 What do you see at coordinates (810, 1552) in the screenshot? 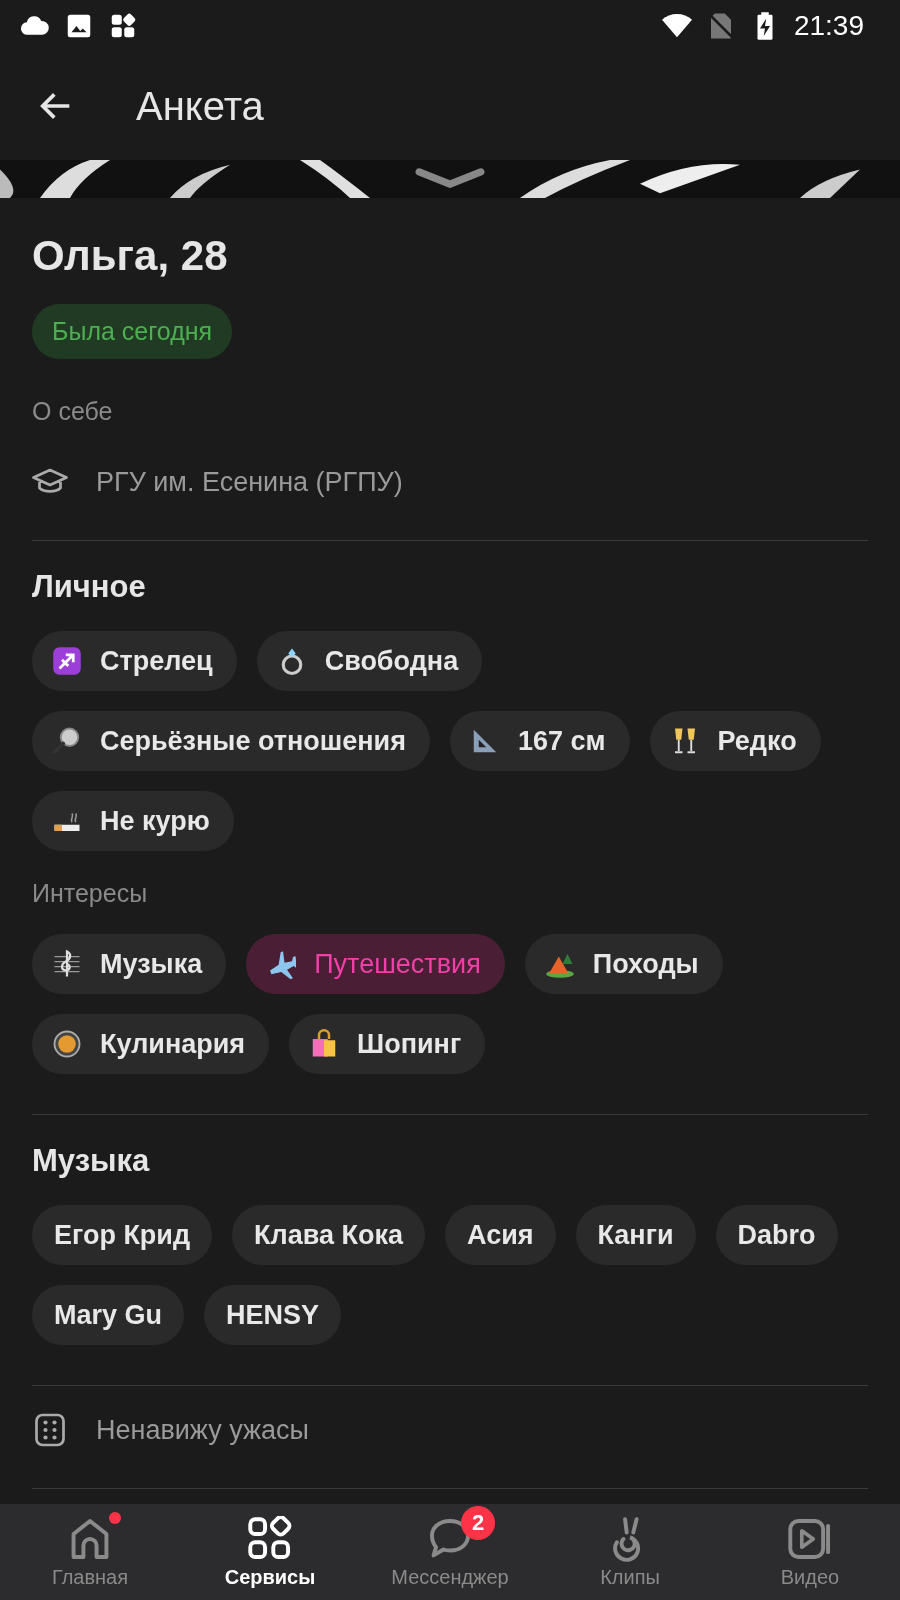
I see `nav-tab: Видео` at bounding box center [810, 1552].